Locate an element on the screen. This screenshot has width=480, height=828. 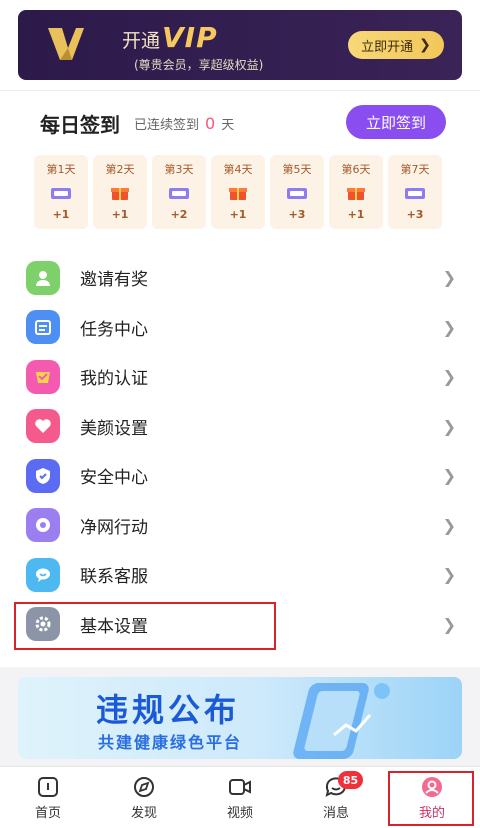
menu-item-label: 我的认证 is located at coordinates (114, 379).